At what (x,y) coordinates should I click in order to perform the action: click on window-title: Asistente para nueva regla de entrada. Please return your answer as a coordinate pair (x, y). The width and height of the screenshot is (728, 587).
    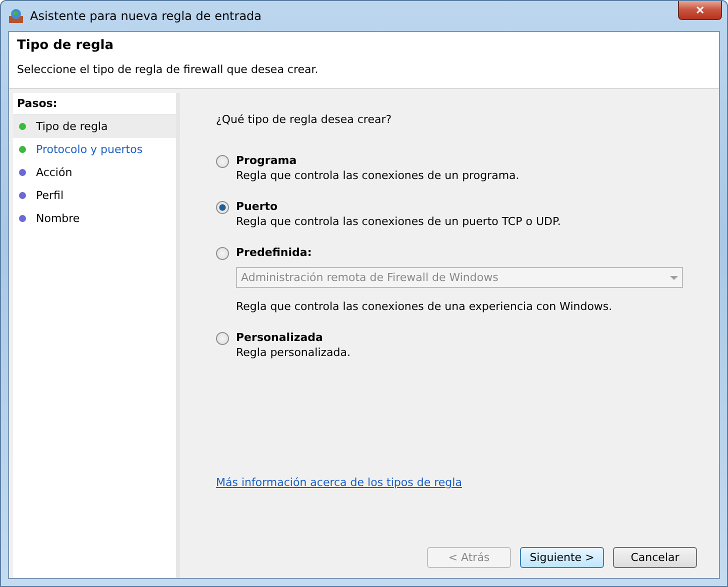
    Looking at the image, I should click on (146, 16).